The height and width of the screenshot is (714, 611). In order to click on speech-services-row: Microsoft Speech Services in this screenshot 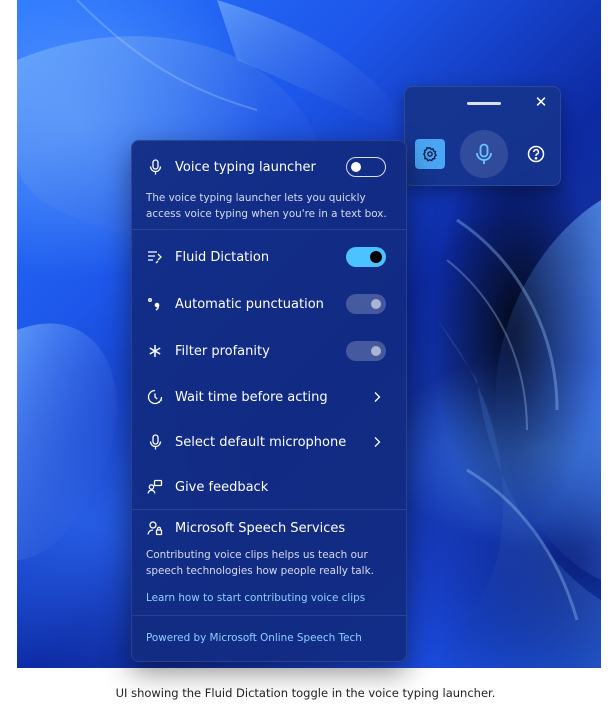, I will do `click(269, 528)`.